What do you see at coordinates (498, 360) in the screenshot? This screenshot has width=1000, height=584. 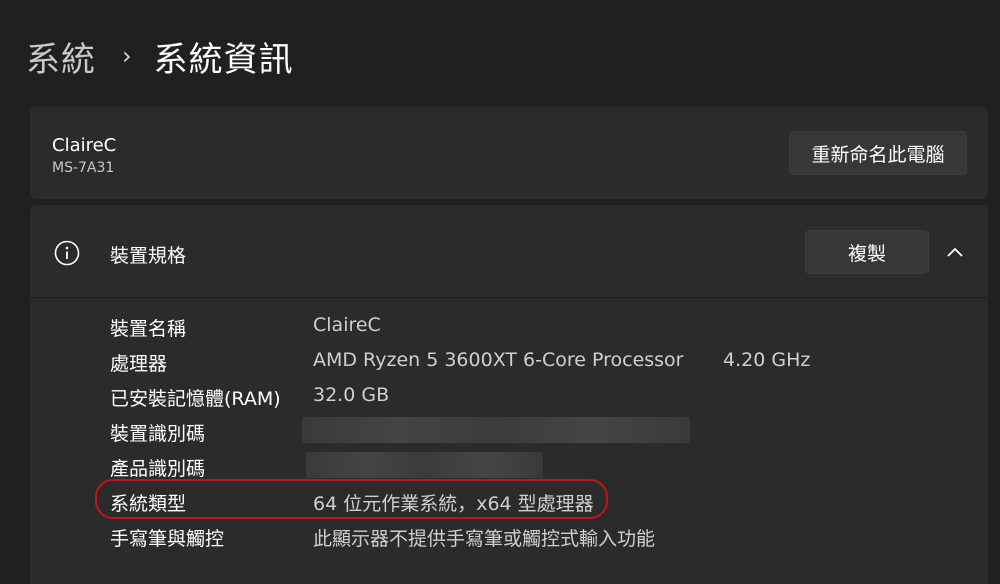 I see `spec-value: AMD Ryzen 5 3600XT 6-Core Processor` at bounding box center [498, 360].